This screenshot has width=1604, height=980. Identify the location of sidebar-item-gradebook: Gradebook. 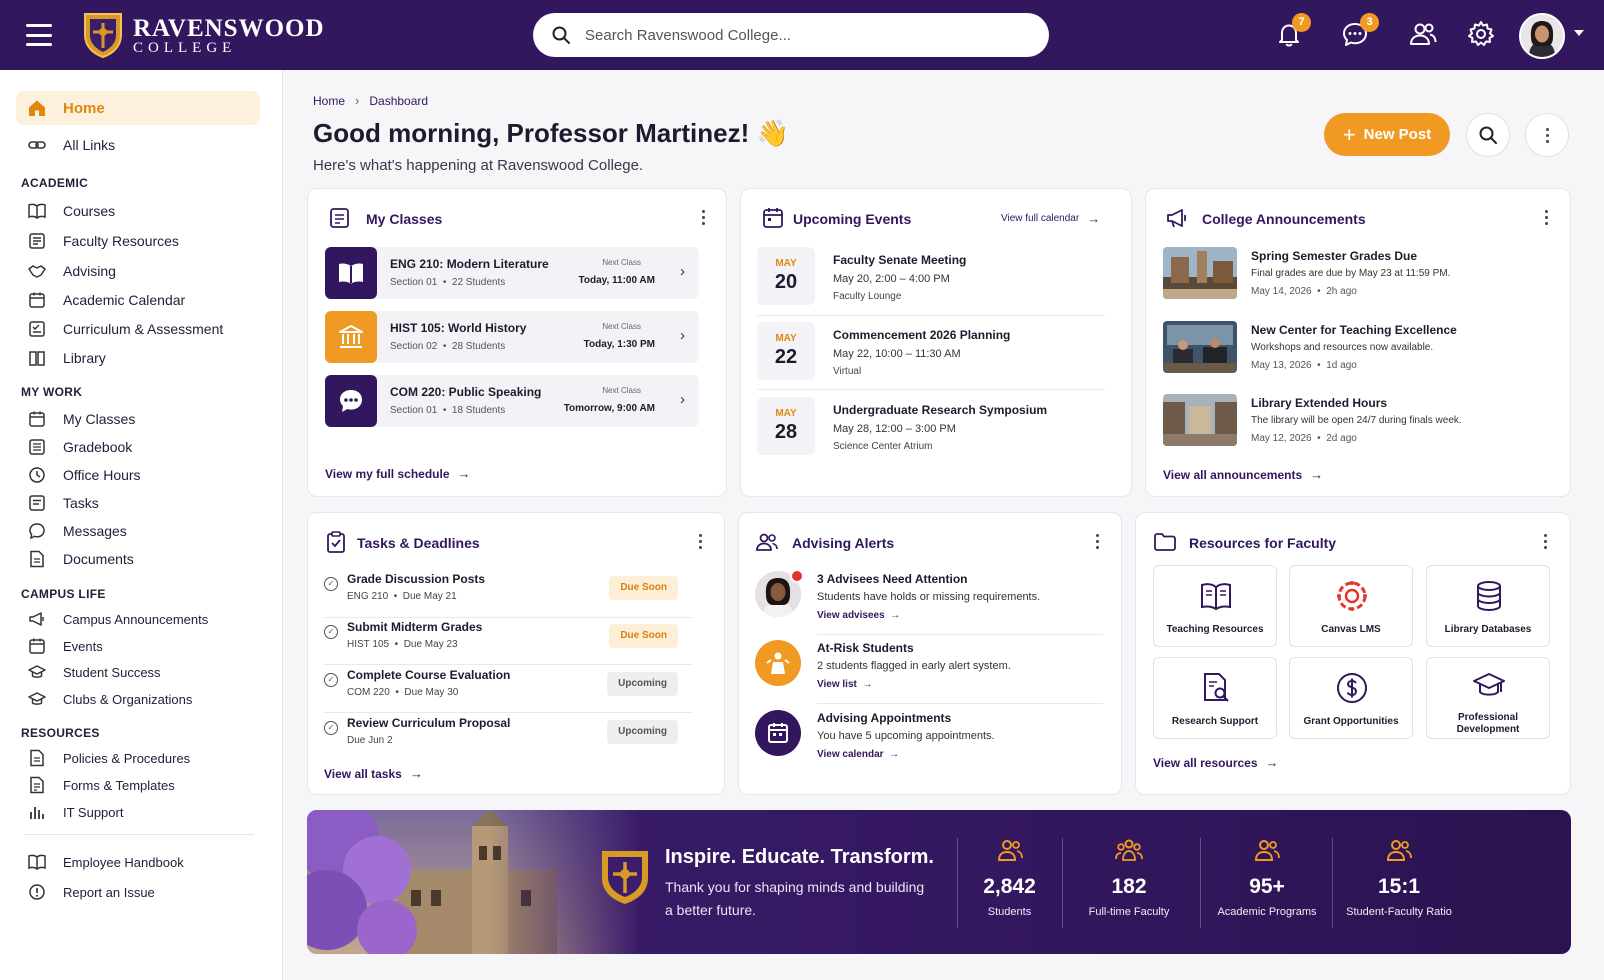
(138, 447).